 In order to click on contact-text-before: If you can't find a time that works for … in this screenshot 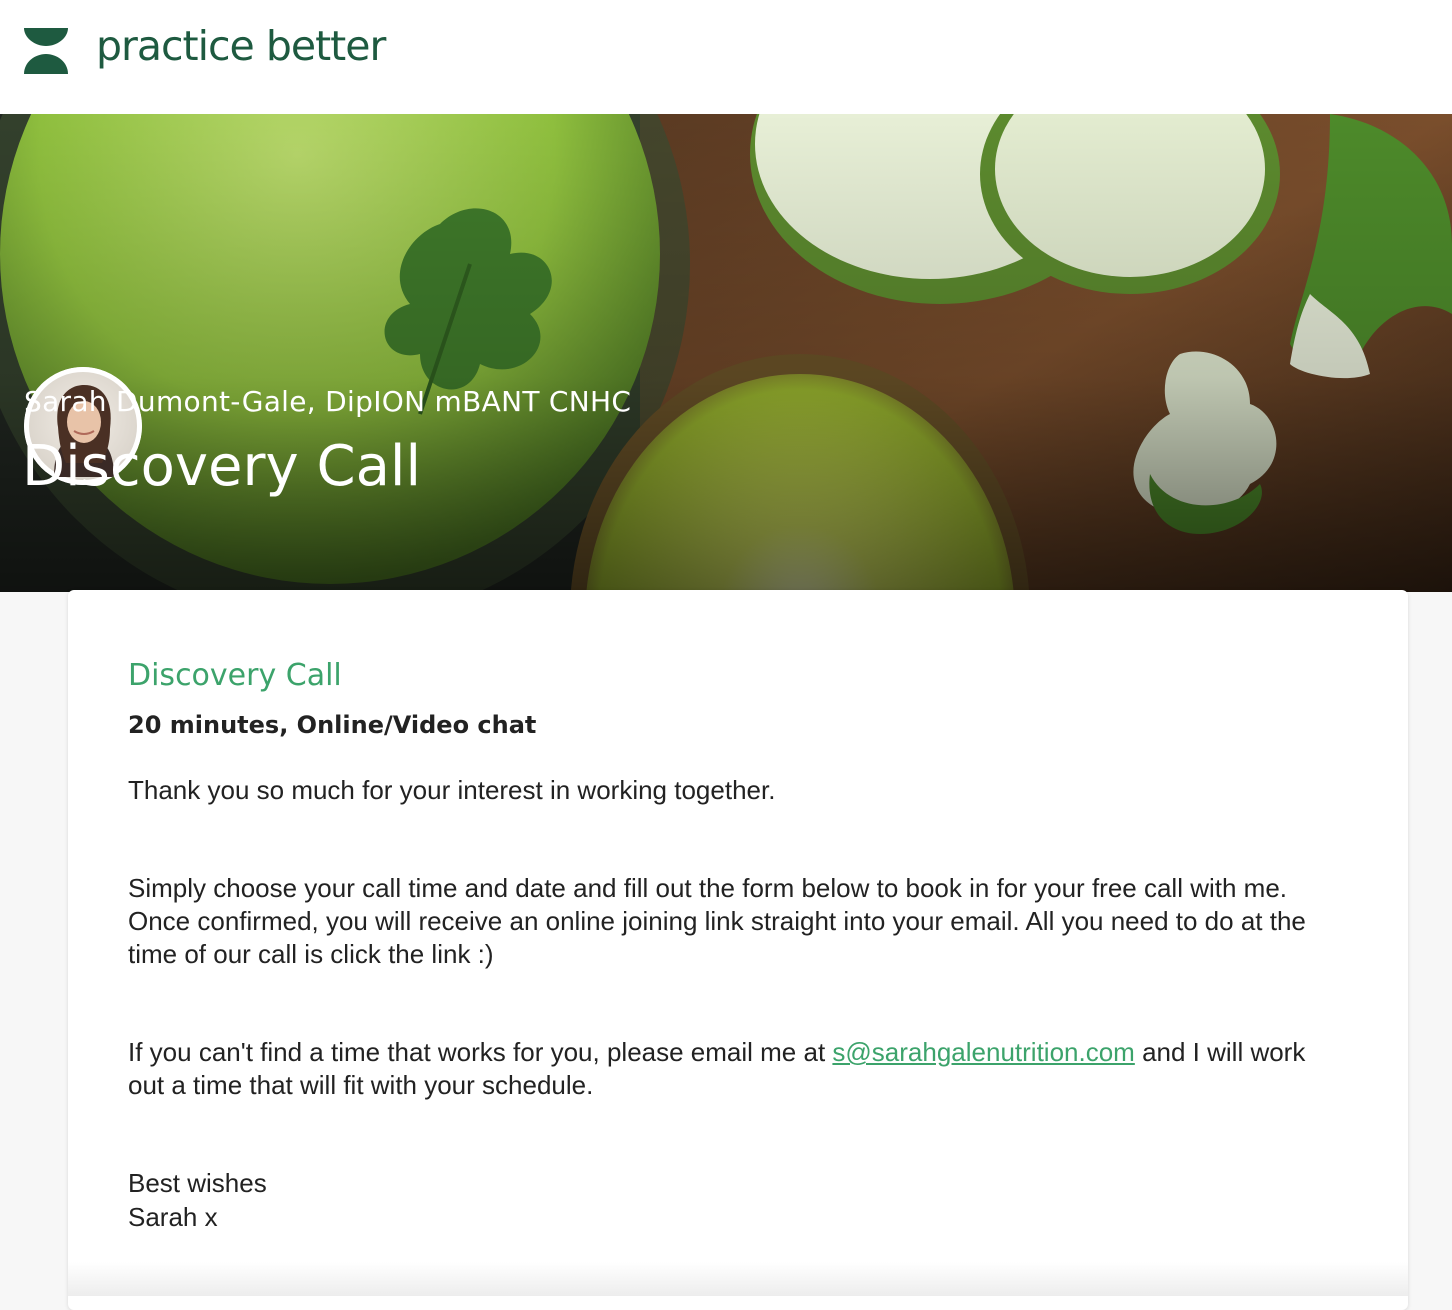, I will do `click(480, 1052)`.